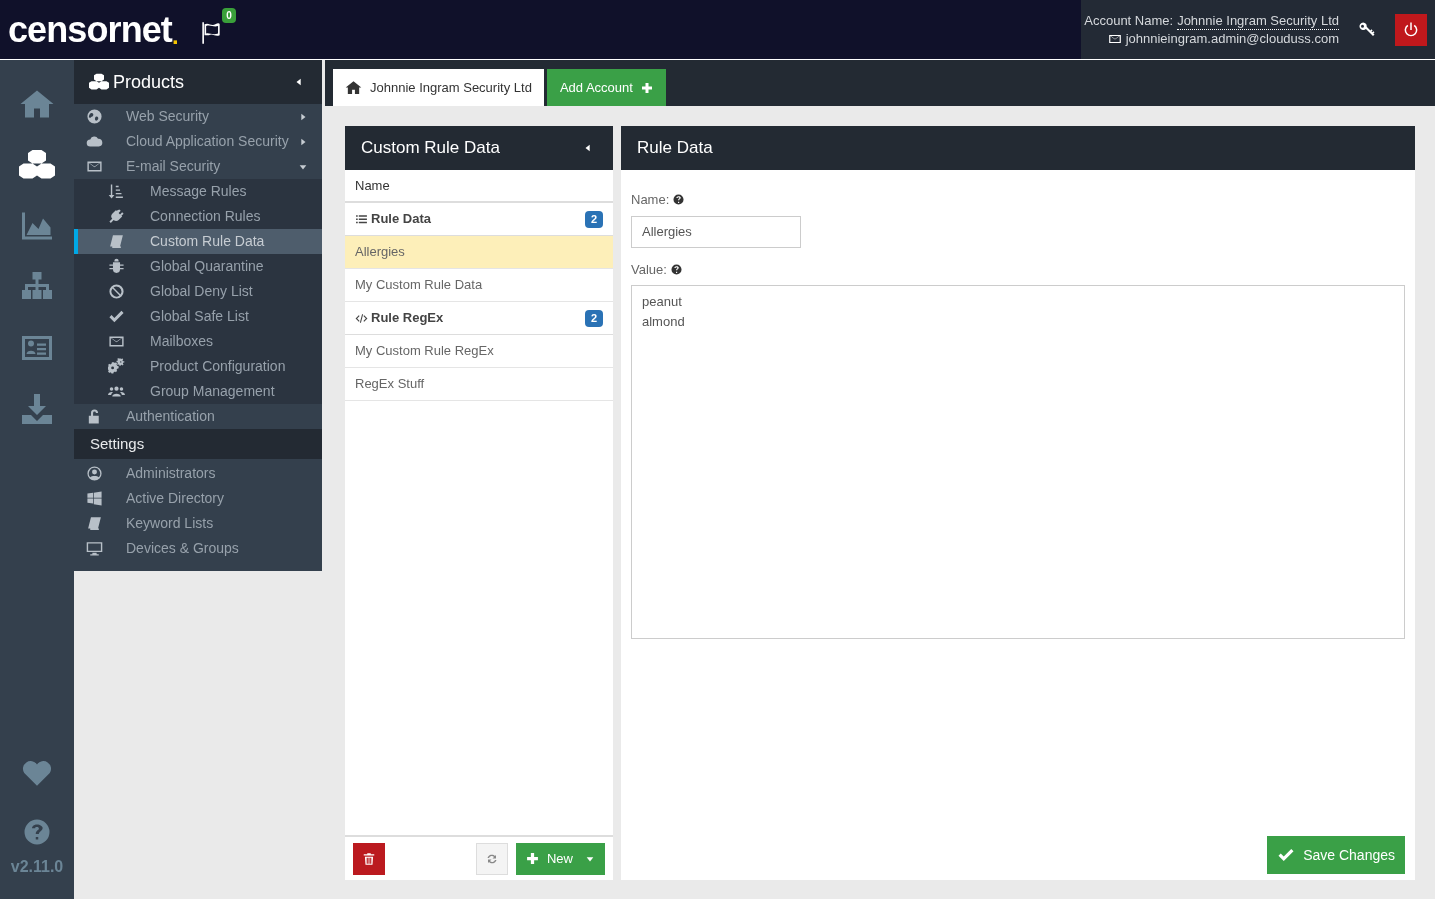  Describe the element at coordinates (649, 269) in the screenshot. I see `field-label: Value:` at that location.